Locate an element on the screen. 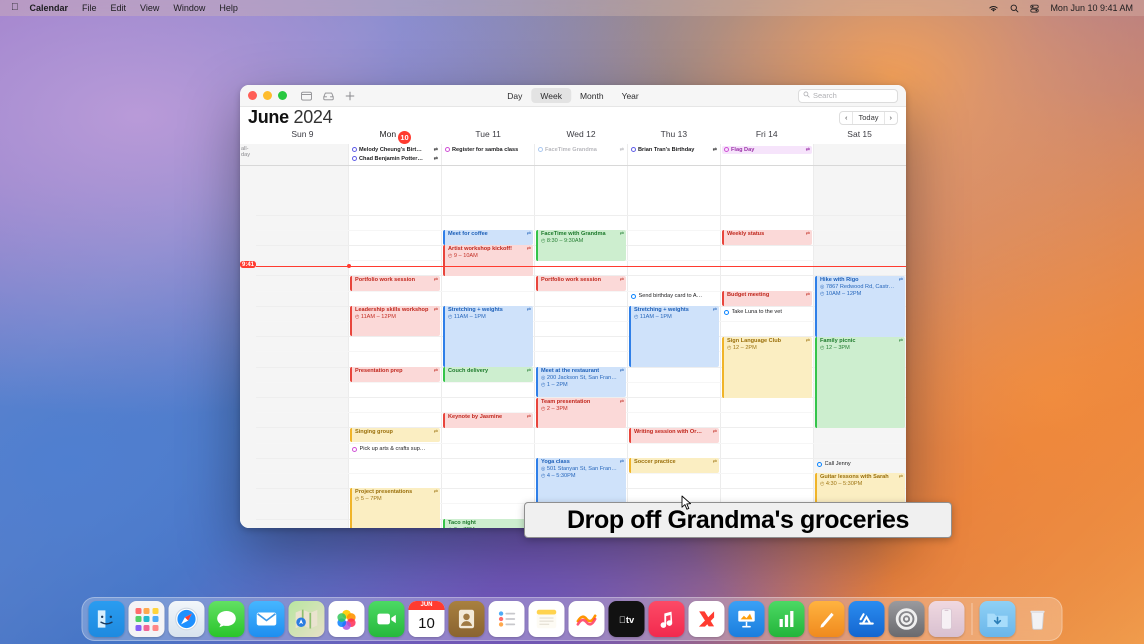 The image size is (1144, 644). dock-item-reminders is located at coordinates (506, 619).